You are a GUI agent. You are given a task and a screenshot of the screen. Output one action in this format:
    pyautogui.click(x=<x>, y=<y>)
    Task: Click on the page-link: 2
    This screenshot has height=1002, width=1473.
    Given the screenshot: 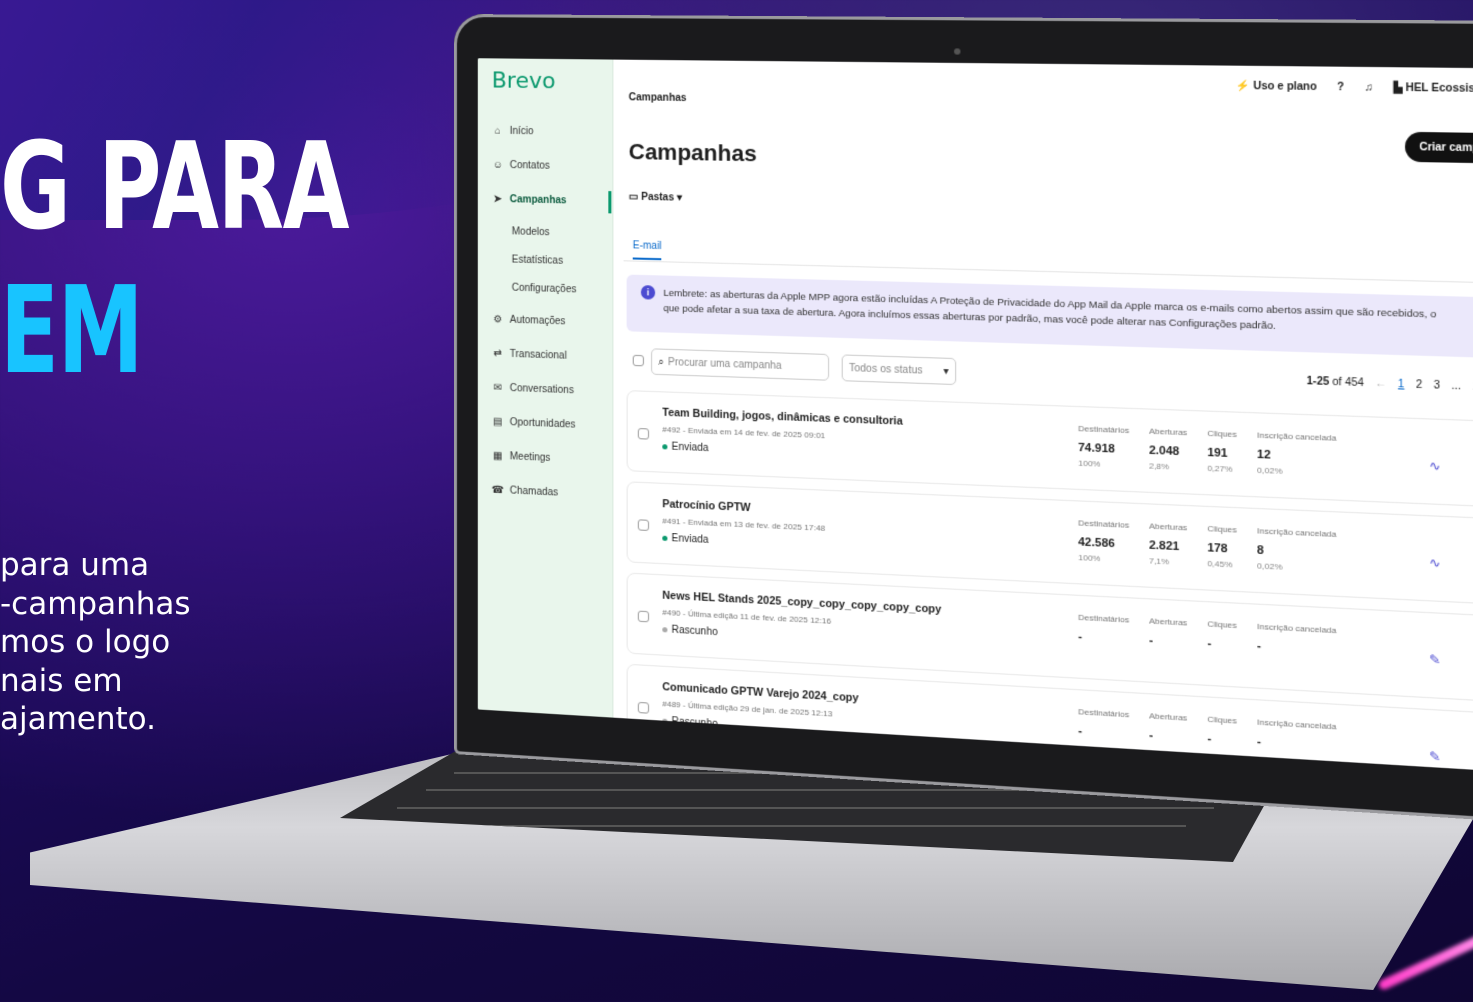 What is the action you would take?
    pyautogui.click(x=1419, y=385)
    